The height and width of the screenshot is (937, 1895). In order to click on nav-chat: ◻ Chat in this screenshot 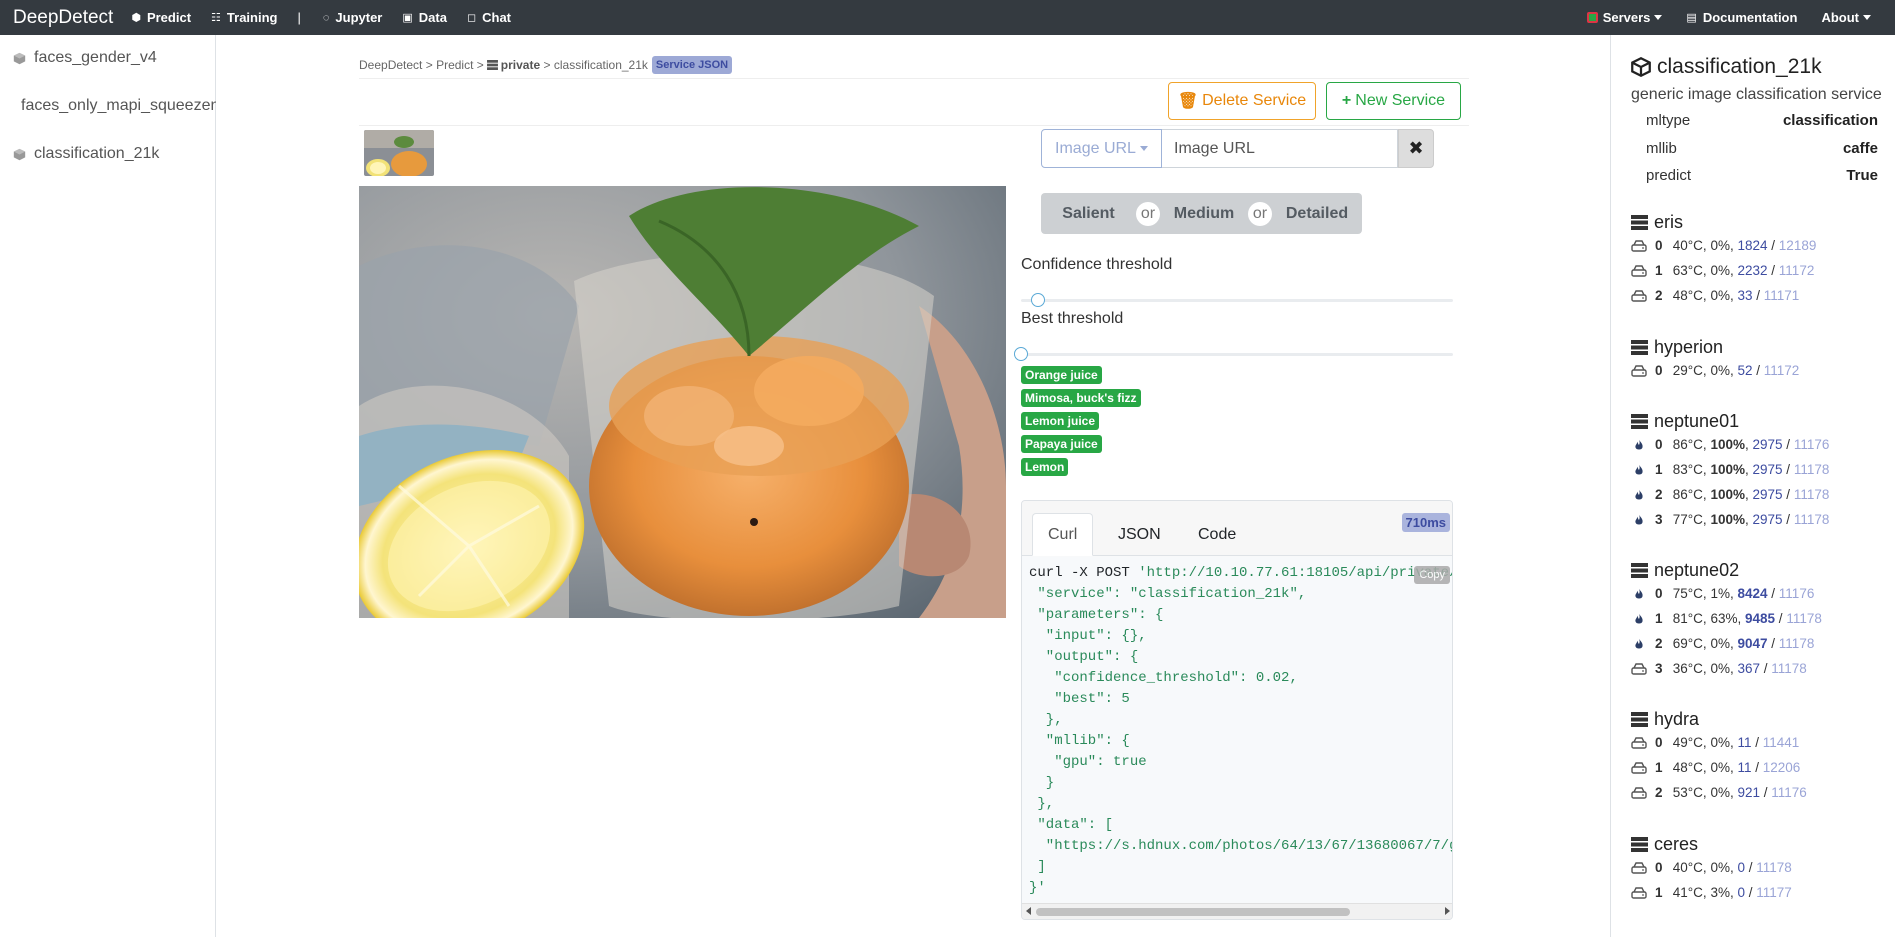, I will do `click(489, 17)`.